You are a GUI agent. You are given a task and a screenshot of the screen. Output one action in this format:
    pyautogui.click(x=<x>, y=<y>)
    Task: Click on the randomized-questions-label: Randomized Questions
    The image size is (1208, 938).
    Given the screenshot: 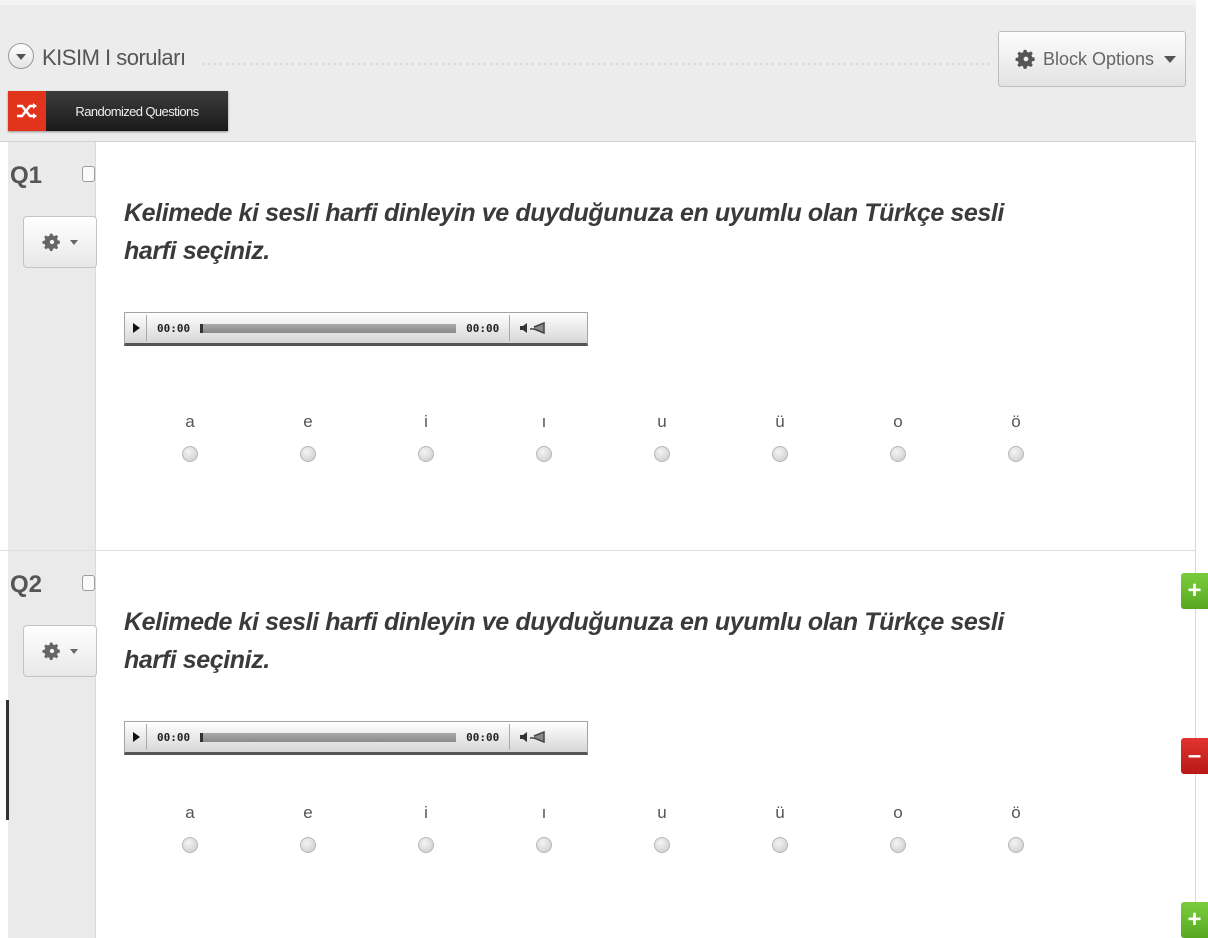 What is the action you would take?
    pyautogui.click(x=137, y=111)
    